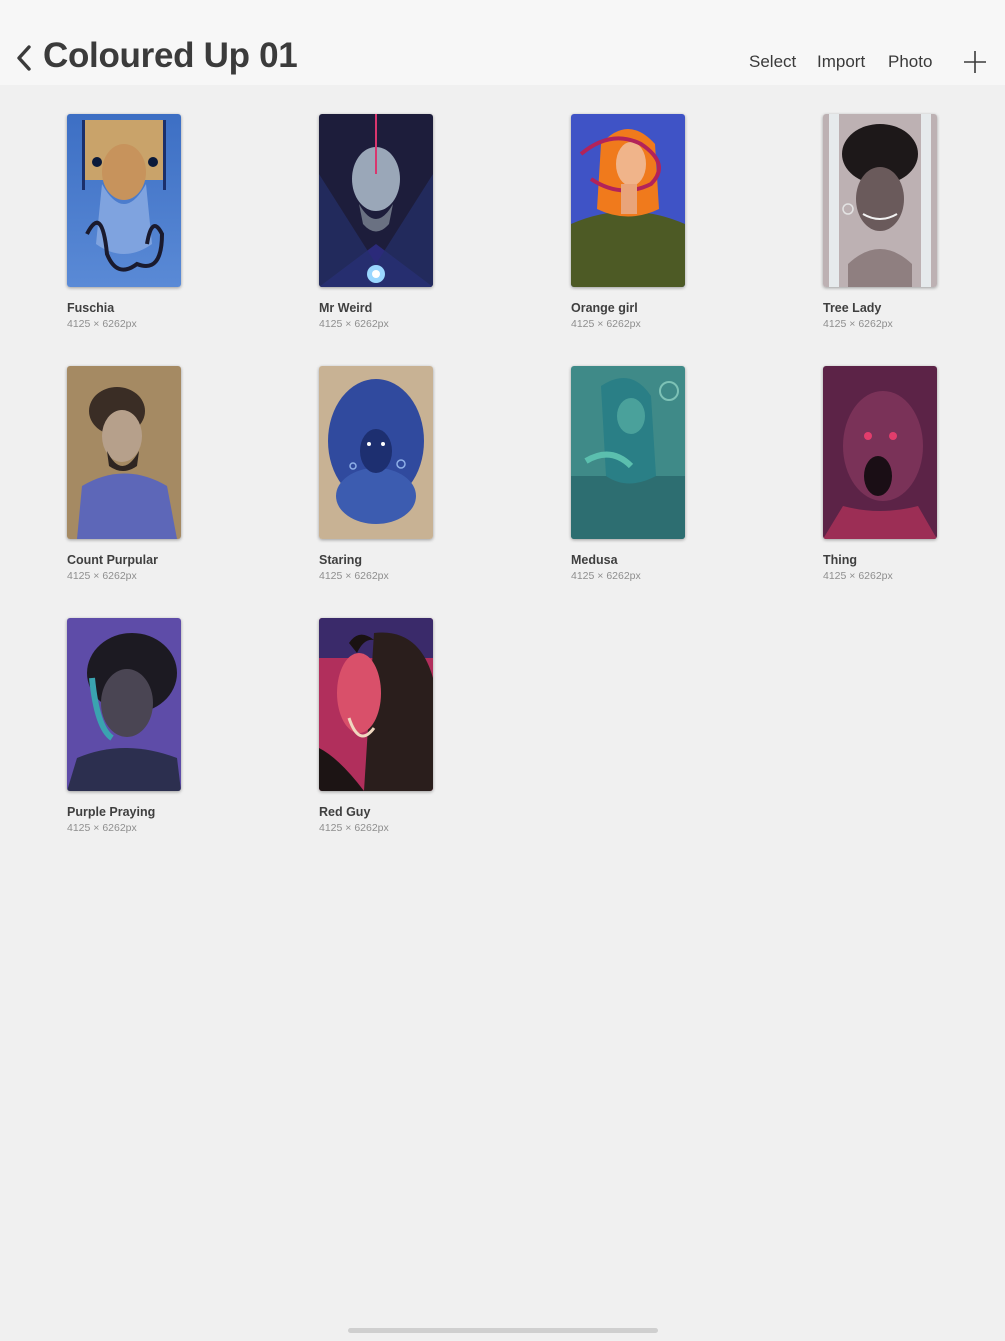  I want to click on artwork-title: Count Purpular, so click(112, 560).